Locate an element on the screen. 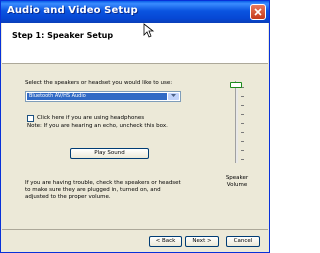  speaker-volume-label-line1: Speaker is located at coordinates (237, 178).